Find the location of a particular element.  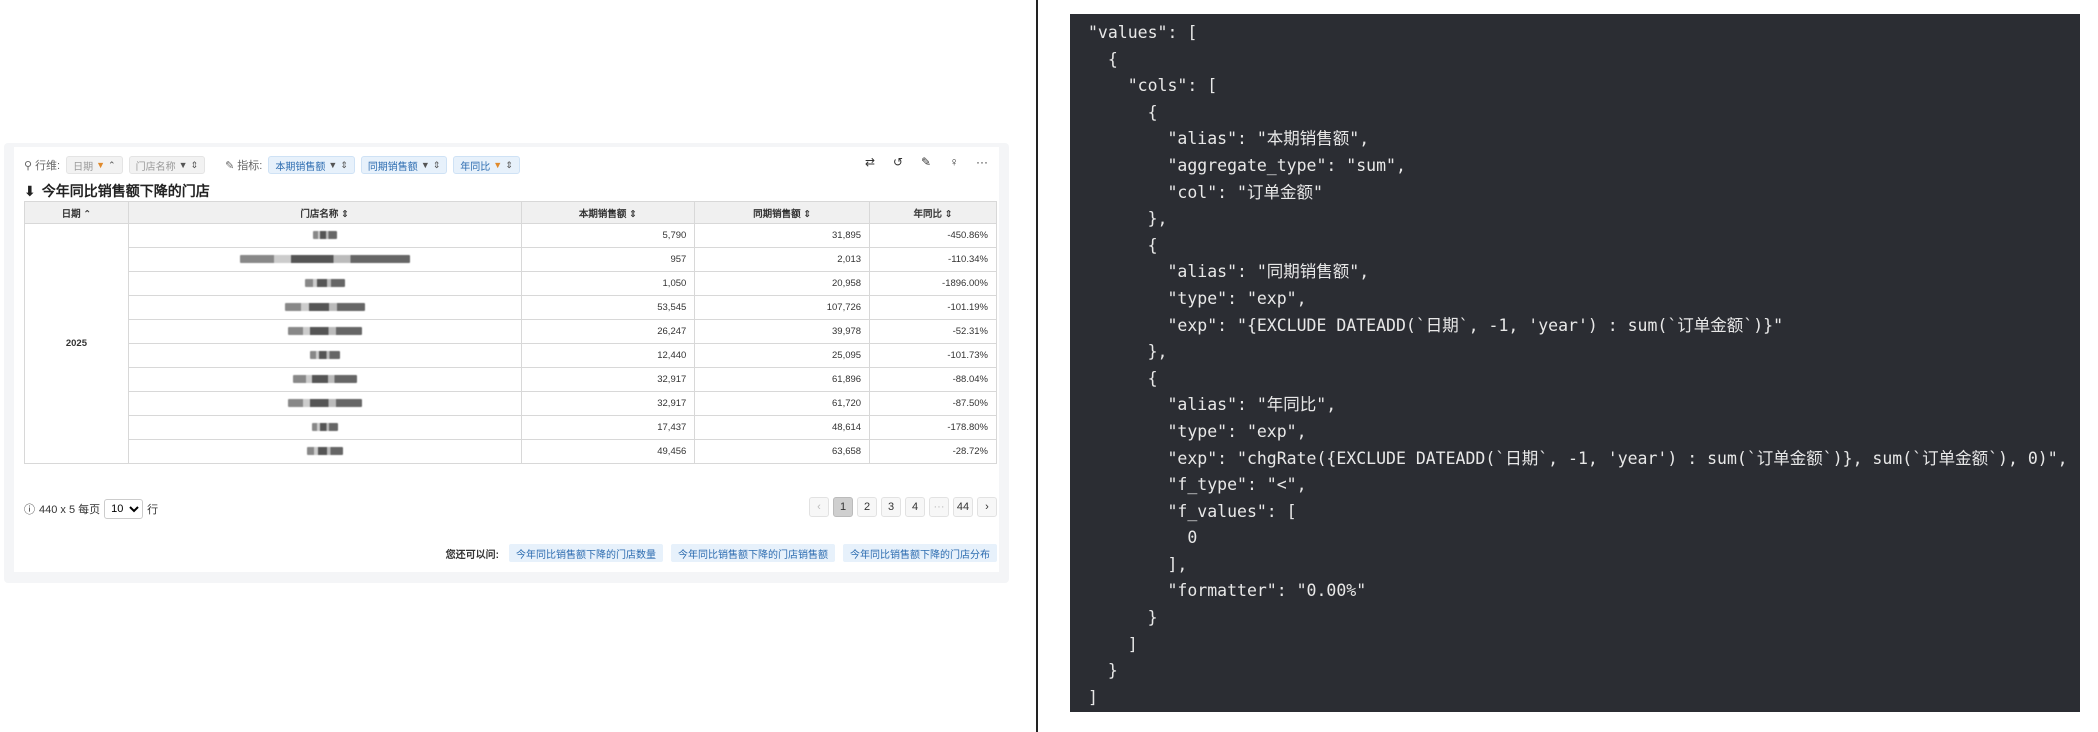

report-tools: ⇄ ↺ ✎ ♀ ··· is located at coordinates (926, 162).